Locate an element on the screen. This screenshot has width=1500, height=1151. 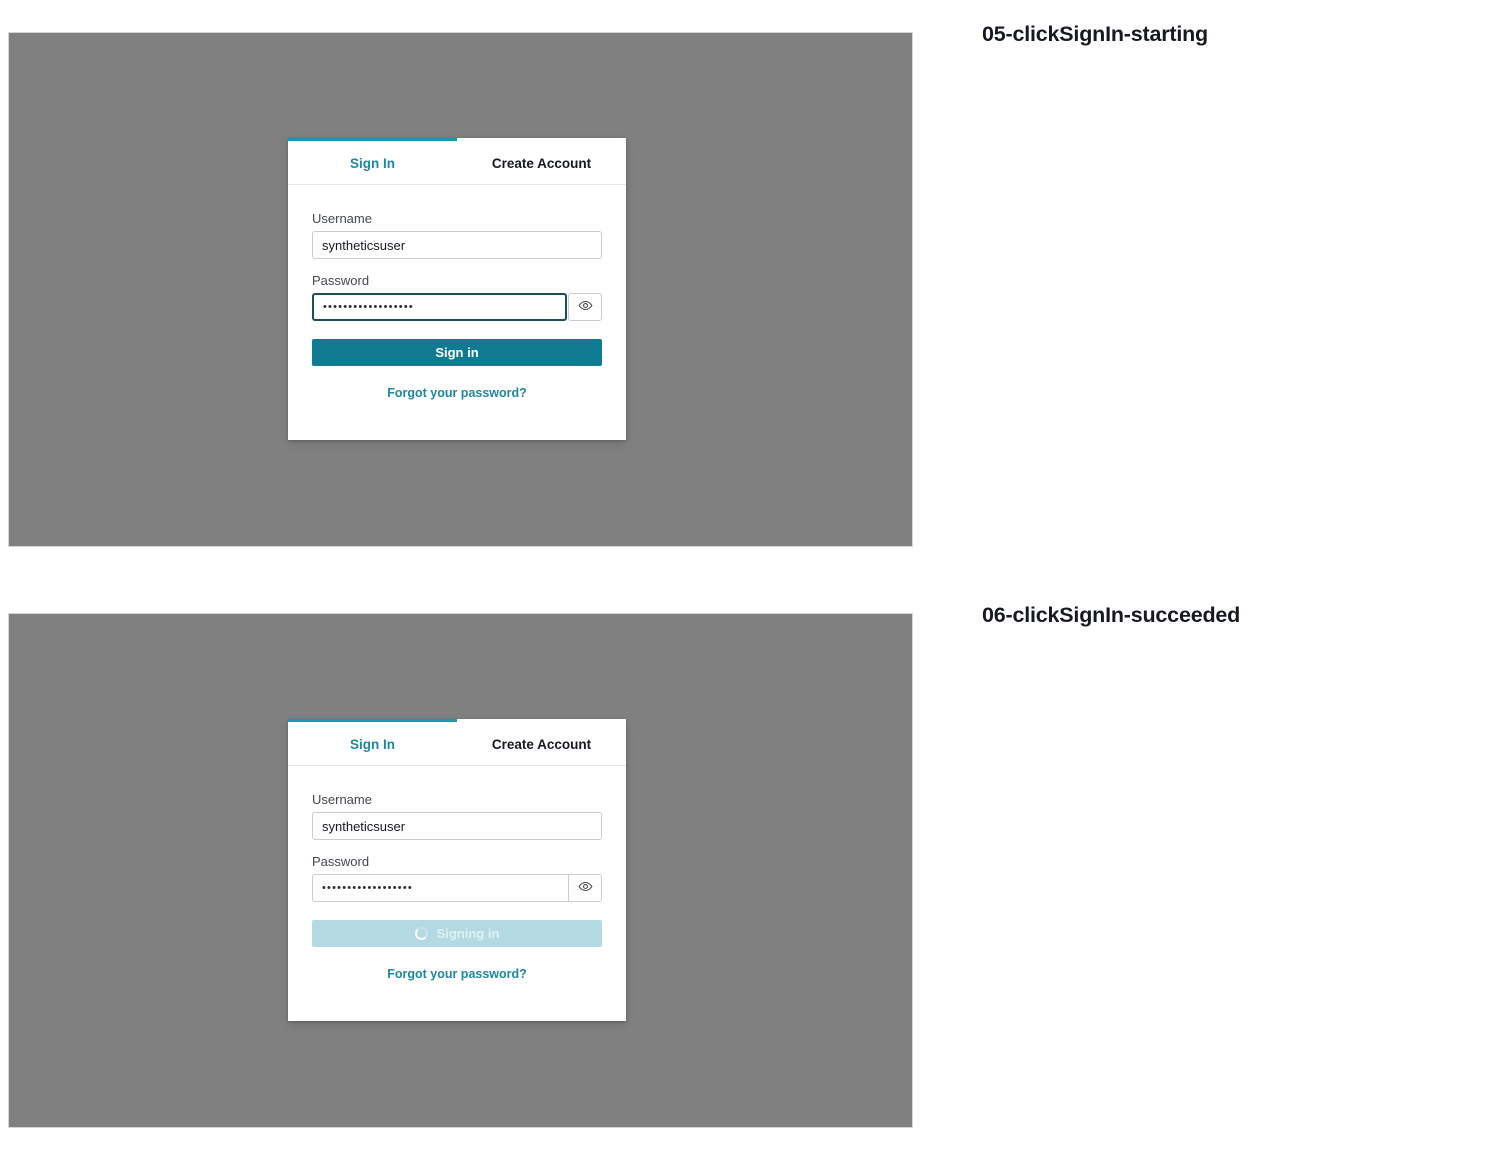
sign-in-button: Signing in is located at coordinates (457, 933).